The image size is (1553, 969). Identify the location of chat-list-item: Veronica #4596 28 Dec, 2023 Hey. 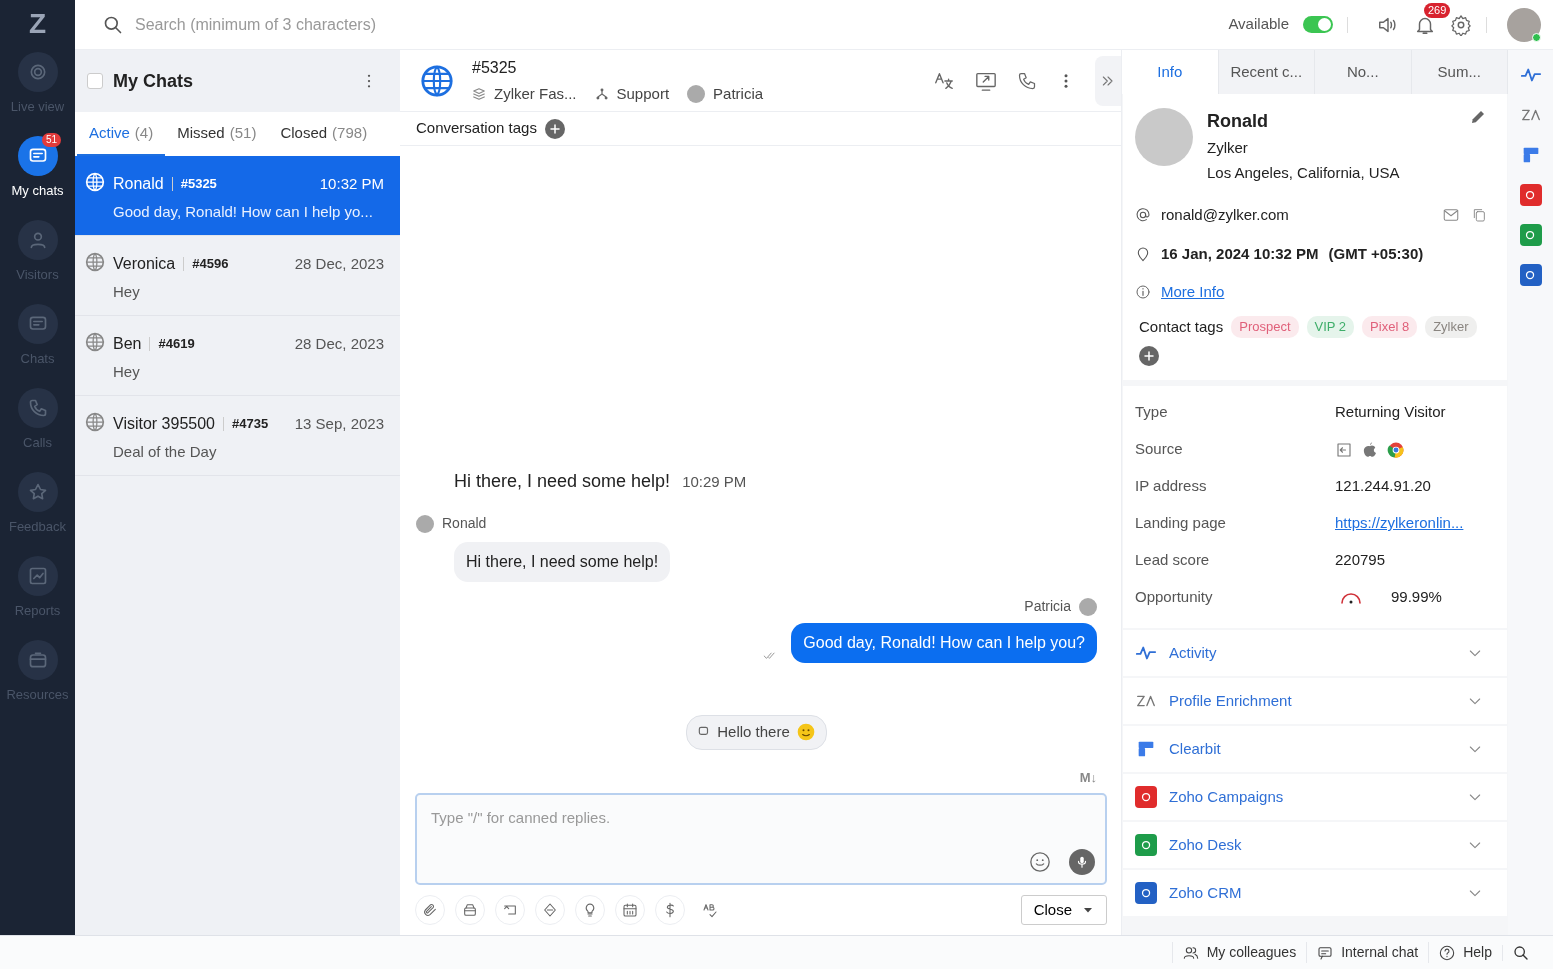
(237, 276).